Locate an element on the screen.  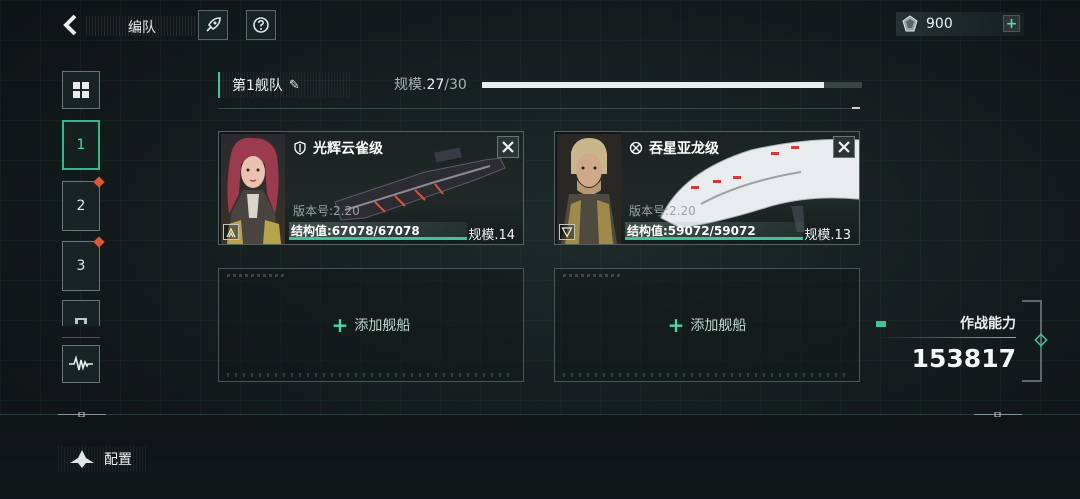
scale-progress-bar is located at coordinates (672, 85).